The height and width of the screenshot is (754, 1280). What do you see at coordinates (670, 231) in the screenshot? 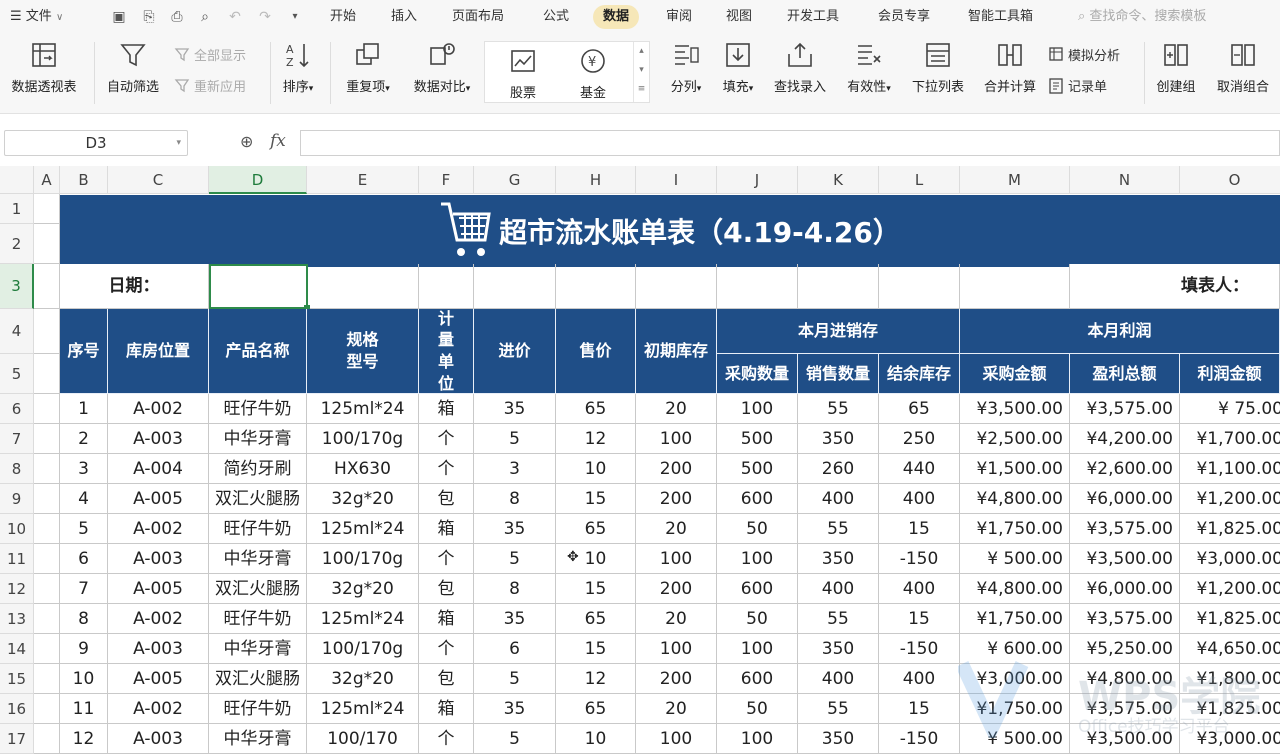
I see `sheet-title-banner: 超市流水账单表（4.19-4.26）` at bounding box center [670, 231].